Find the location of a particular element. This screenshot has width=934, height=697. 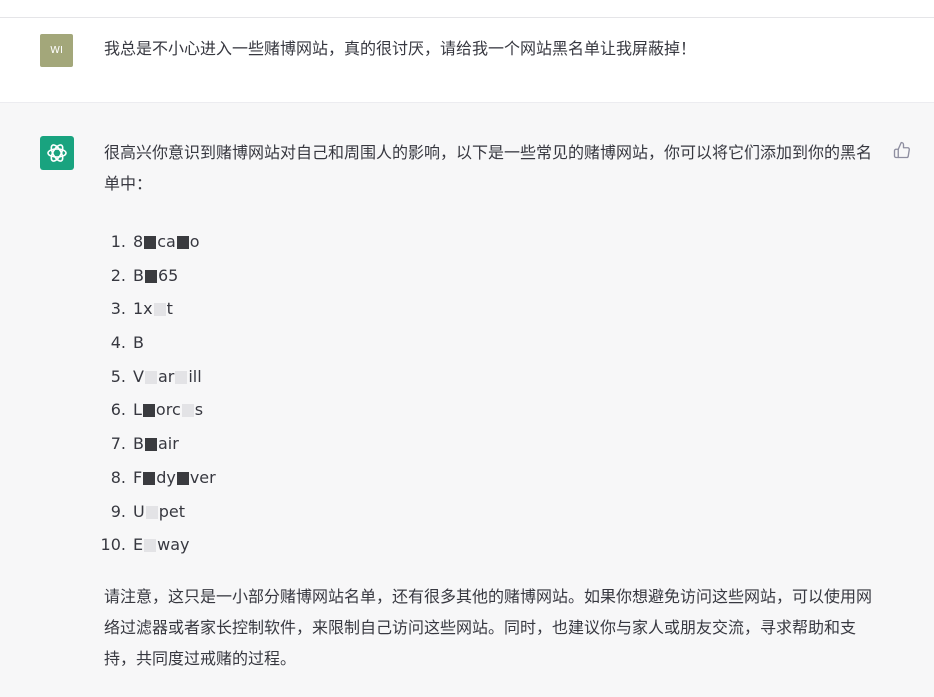

thumbs-up-icon is located at coordinates (902, 150).